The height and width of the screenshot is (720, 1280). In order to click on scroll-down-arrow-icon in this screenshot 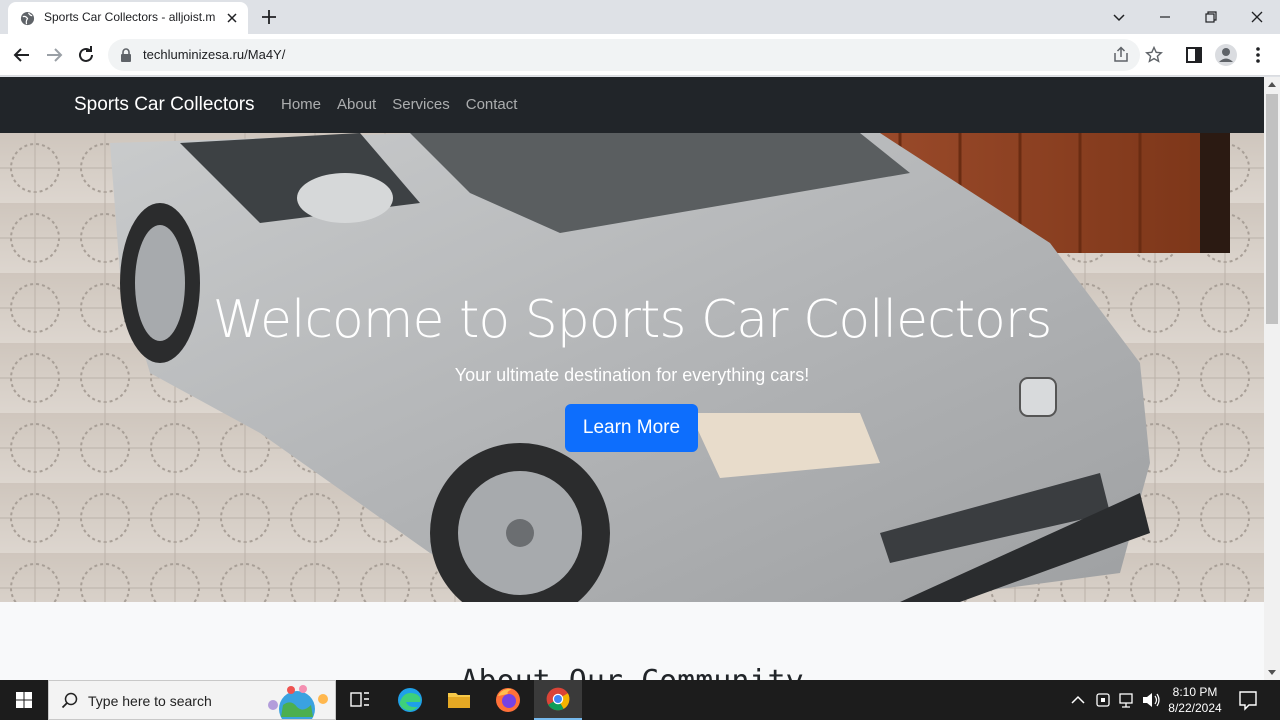, I will do `click(1272, 672)`.